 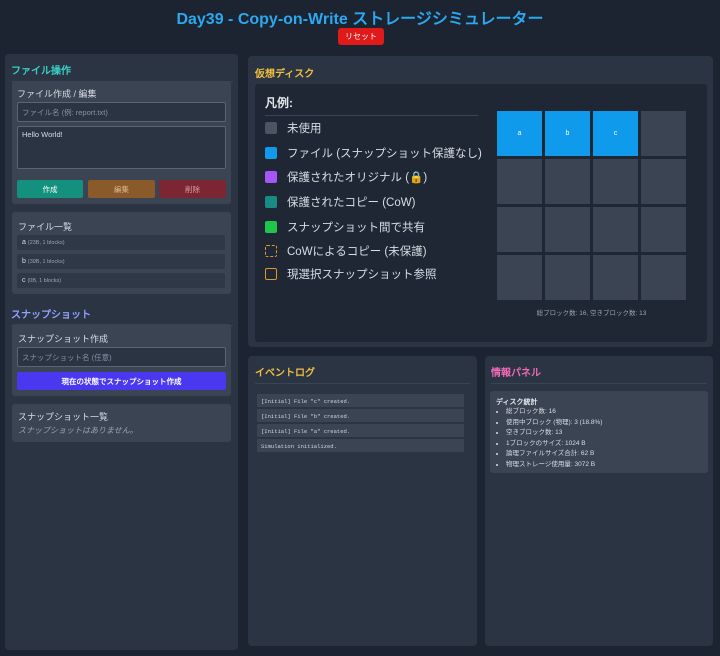 I want to click on snapshot-name-input, so click(x=121, y=357).